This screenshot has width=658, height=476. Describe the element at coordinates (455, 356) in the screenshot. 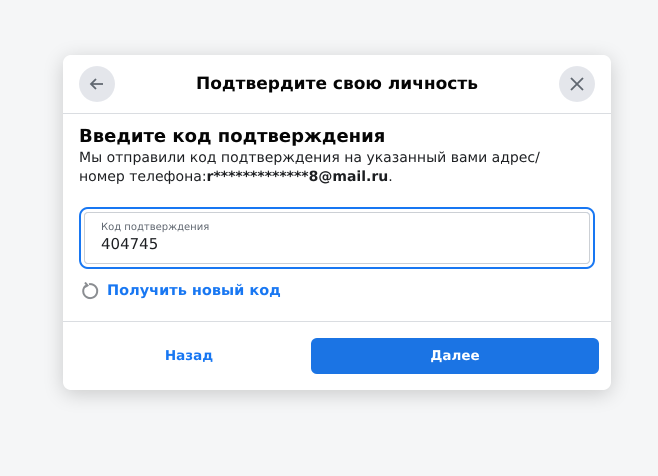

I see `next-button: Далее` at that location.